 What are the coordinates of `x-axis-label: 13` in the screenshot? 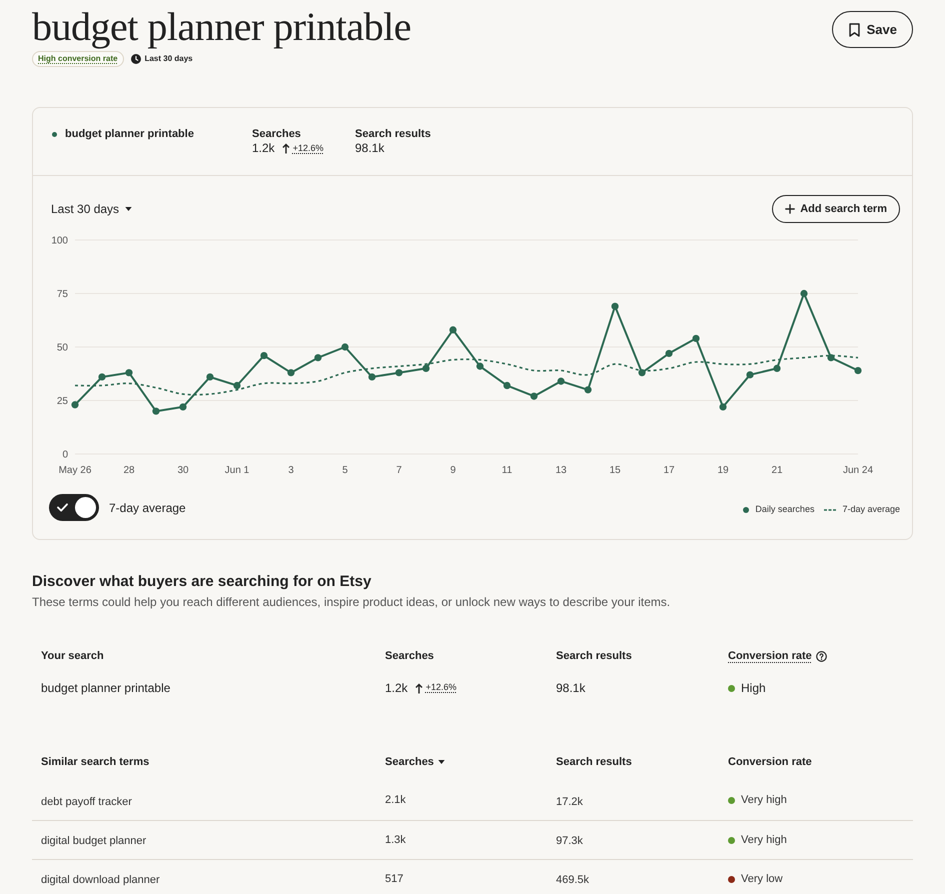 It's located at (561, 470).